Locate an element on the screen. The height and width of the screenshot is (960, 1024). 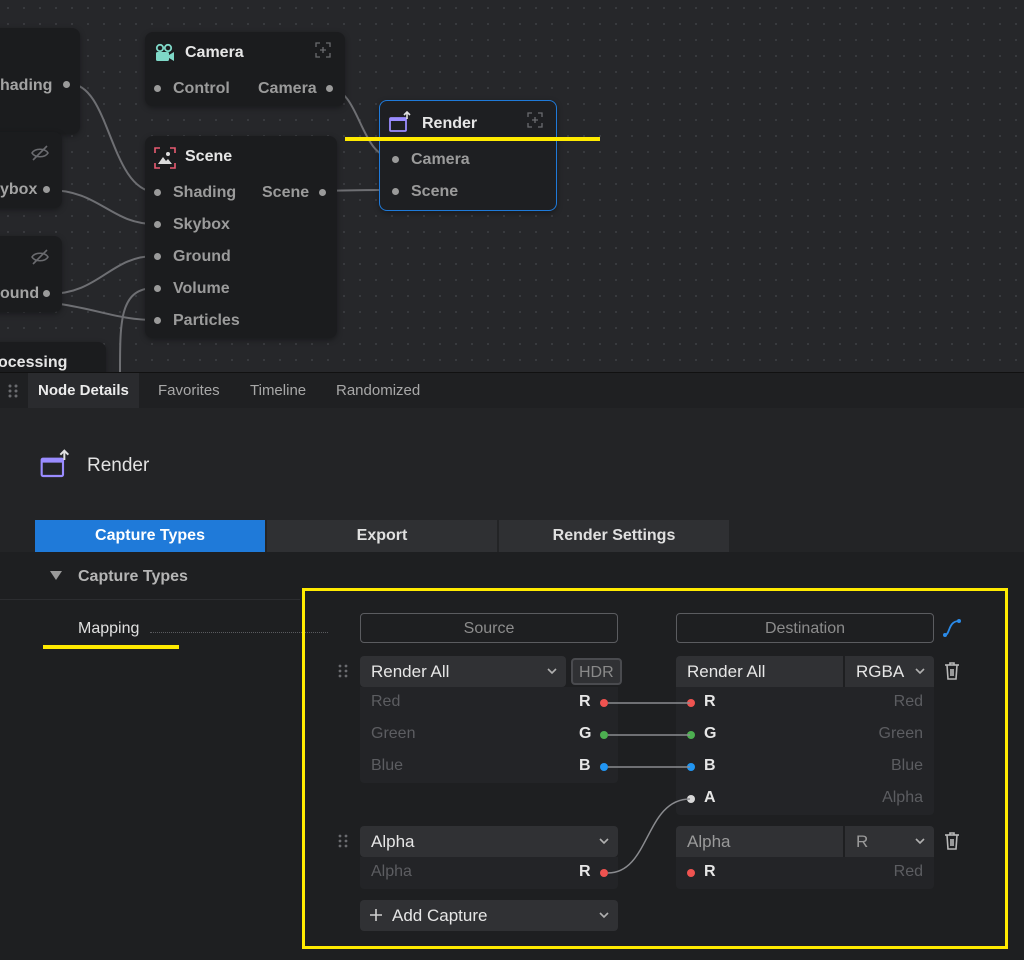
tab-timeline: Timeline is located at coordinates (278, 391).